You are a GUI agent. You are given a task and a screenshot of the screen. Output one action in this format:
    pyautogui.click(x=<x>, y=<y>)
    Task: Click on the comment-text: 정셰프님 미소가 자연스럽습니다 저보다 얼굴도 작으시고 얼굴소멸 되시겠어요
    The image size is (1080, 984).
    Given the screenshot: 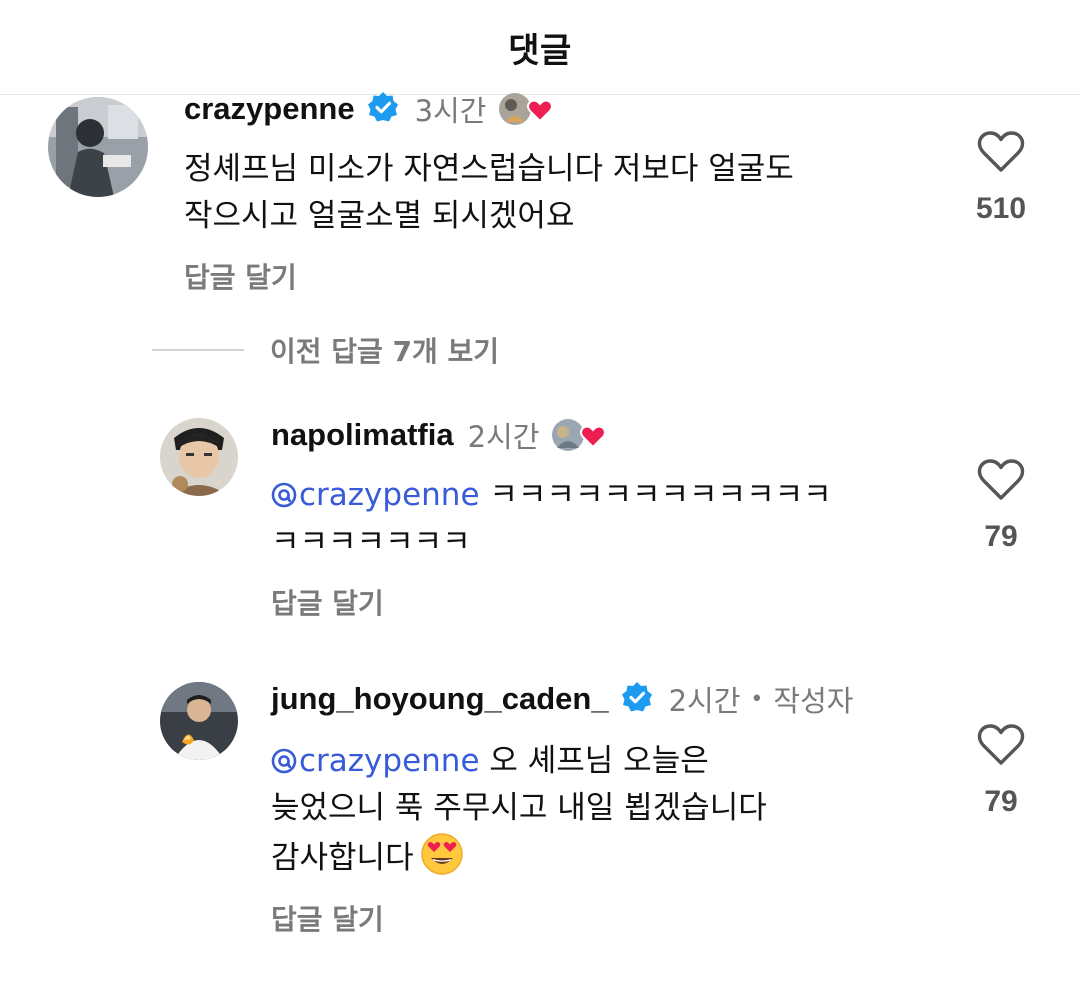 What is the action you would take?
    pyautogui.click(x=509, y=193)
    